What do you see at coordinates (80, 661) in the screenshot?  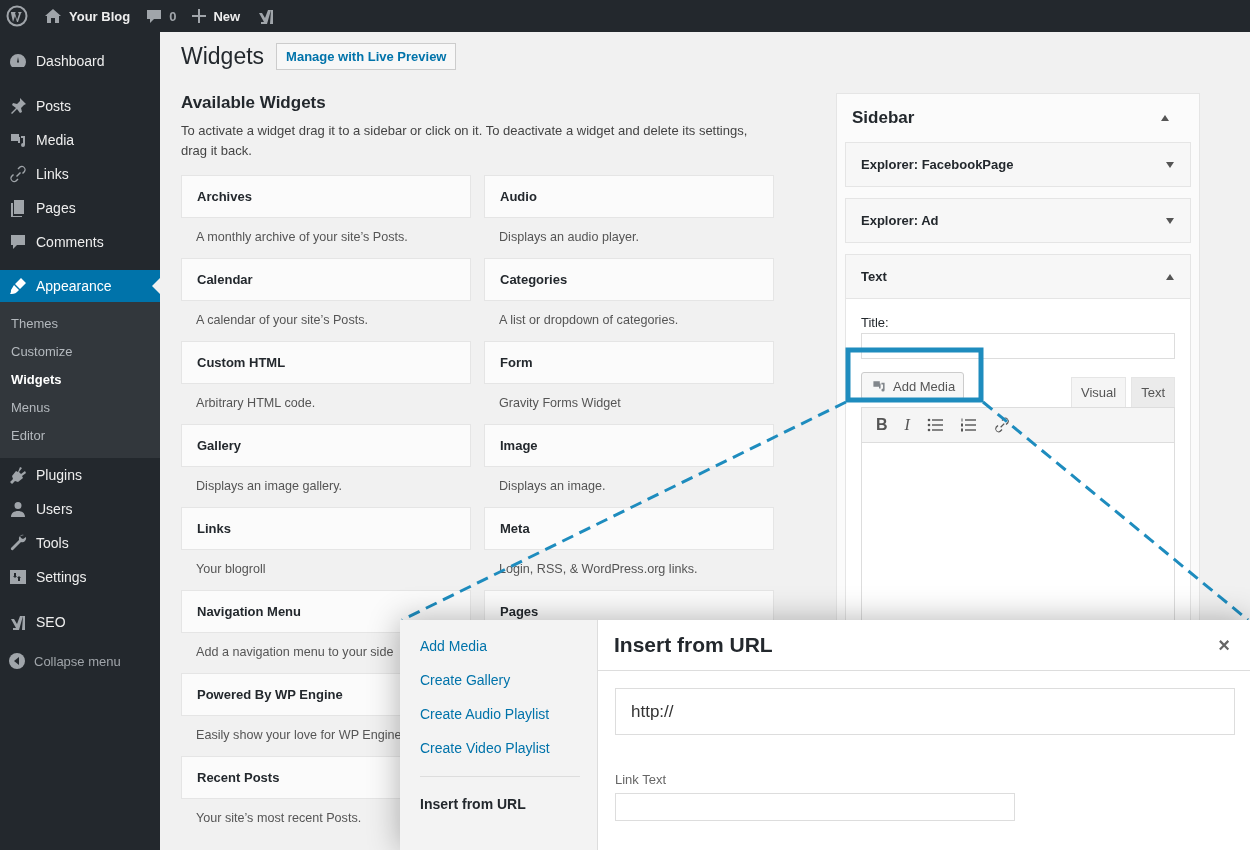 I see `collapse-menu-button: Collapse menu` at bounding box center [80, 661].